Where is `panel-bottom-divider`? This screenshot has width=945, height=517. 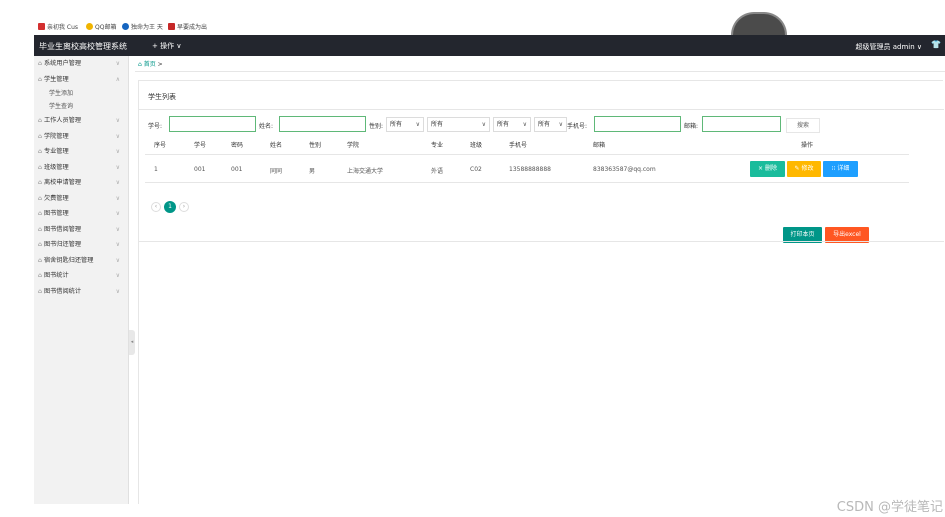
panel-bottom-divider is located at coordinates (541, 241).